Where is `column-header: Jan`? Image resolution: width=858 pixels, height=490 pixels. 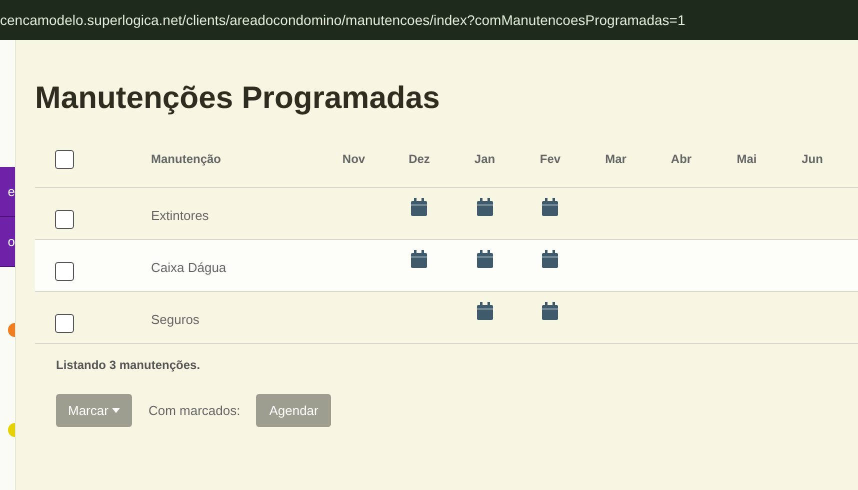
column-header: Jan is located at coordinates (484, 159).